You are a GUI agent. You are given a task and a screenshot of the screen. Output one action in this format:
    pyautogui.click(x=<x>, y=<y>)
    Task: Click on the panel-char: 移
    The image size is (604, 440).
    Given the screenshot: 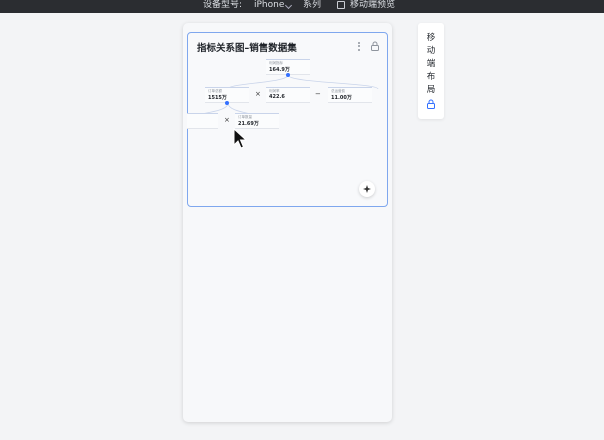 What is the action you would take?
    pyautogui.click(x=431, y=38)
    